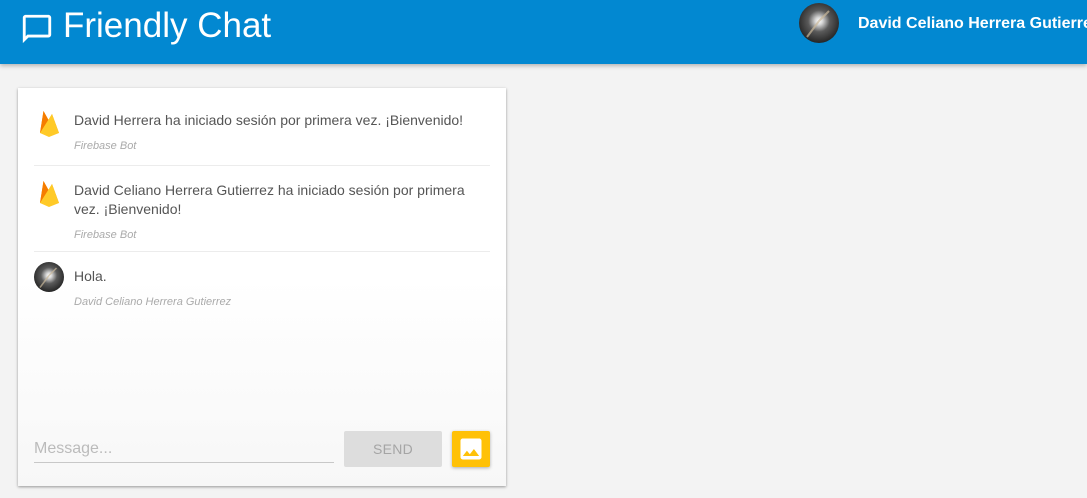 Image resolution: width=1087 pixels, height=498 pixels. I want to click on upload-image-button, so click(471, 449).